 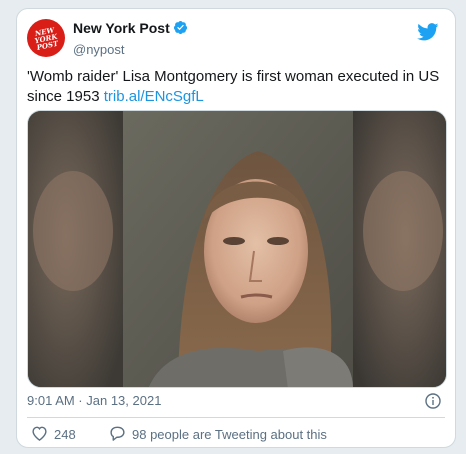 I want to click on like-count: 248, so click(x=65, y=434).